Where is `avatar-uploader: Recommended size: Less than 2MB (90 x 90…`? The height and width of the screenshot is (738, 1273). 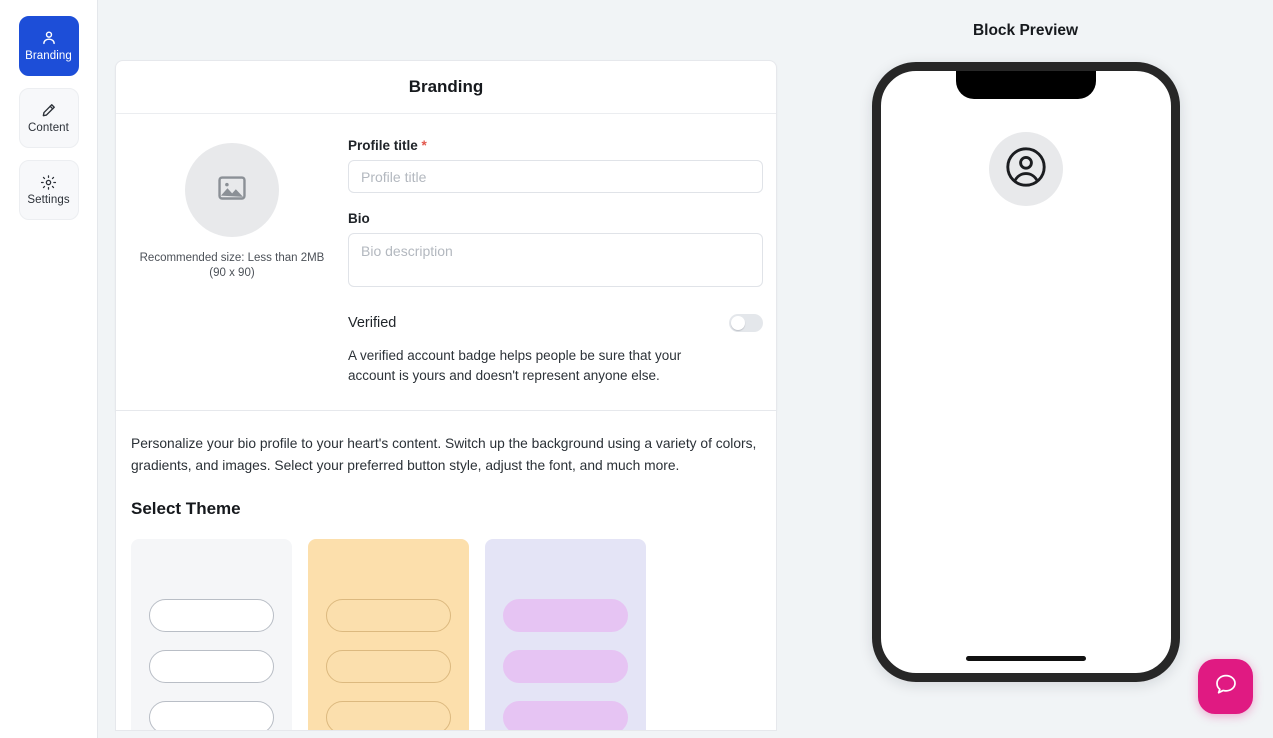
avatar-uploader: Recommended size: Less than 2MB (90 x 90… is located at coordinates (232, 262).